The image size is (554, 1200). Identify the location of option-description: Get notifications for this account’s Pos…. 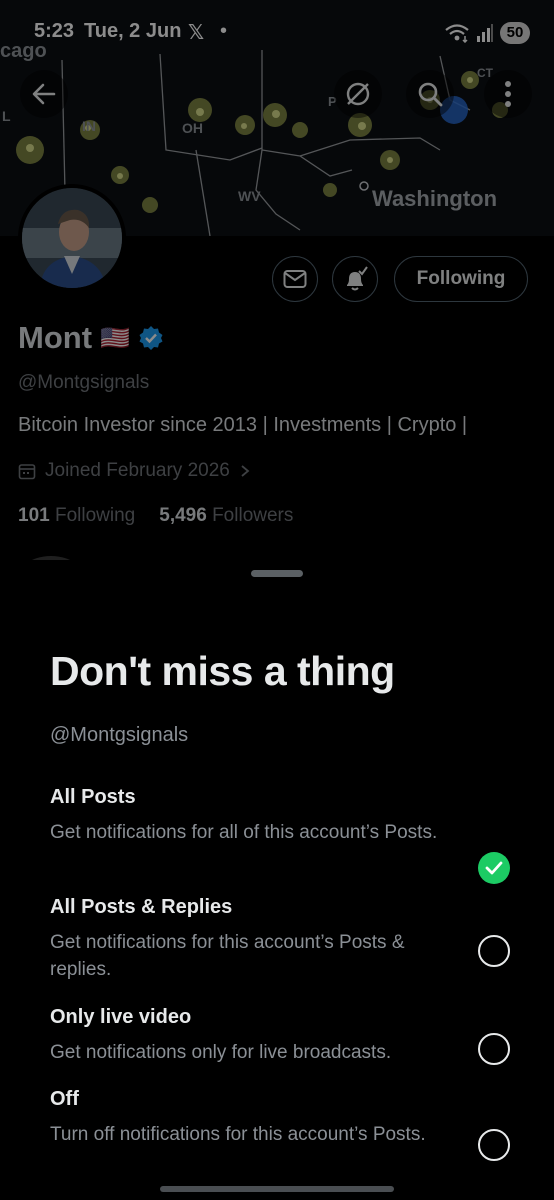
(227, 956).